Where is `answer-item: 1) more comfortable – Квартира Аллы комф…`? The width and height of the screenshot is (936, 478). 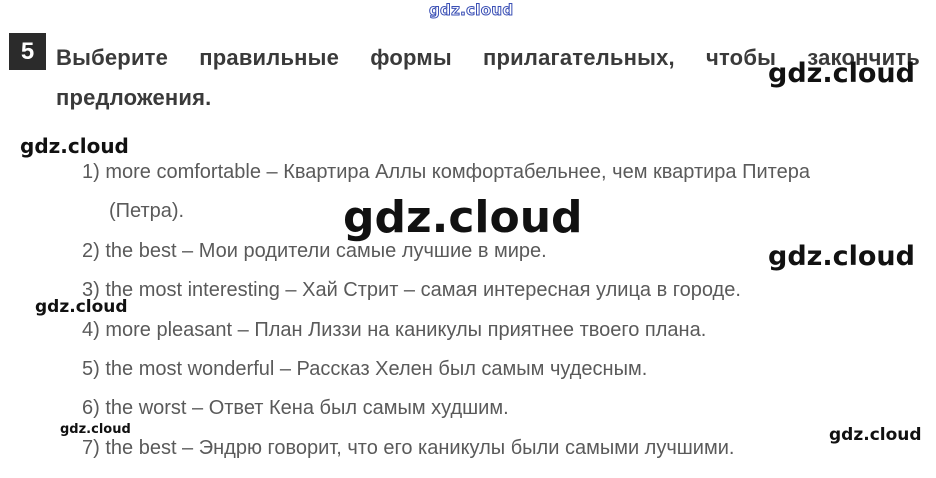 answer-item: 1) more comfortable – Квартира Аллы комф… is located at coordinates (446, 172).